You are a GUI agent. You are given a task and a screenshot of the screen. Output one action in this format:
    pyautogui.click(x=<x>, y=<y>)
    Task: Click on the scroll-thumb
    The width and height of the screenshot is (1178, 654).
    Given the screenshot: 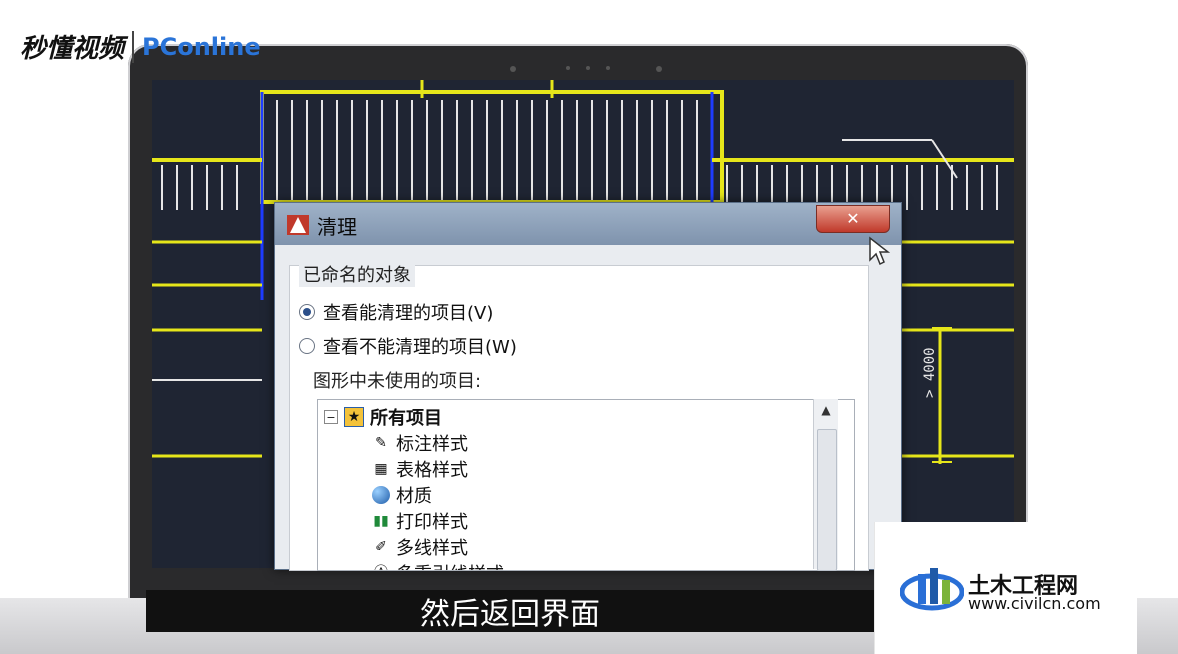 What is the action you would take?
    pyautogui.click(x=827, y=500)
    